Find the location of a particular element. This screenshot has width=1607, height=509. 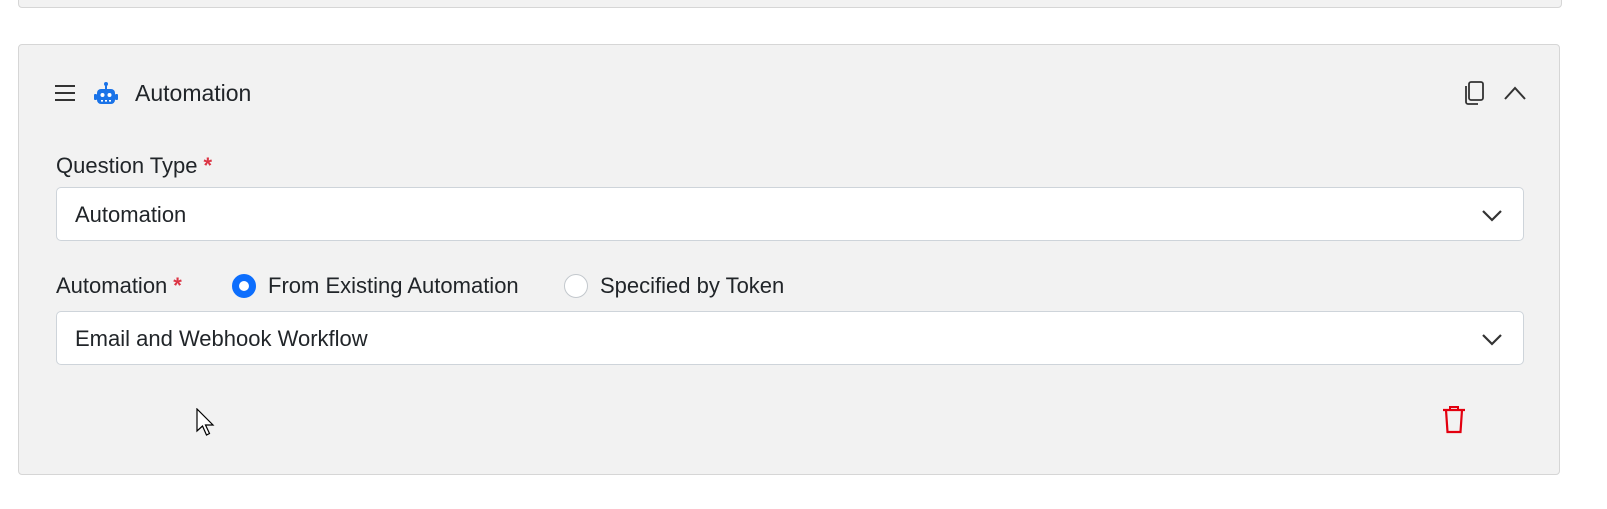

copy-icon is located at coordinates (1474, 93).